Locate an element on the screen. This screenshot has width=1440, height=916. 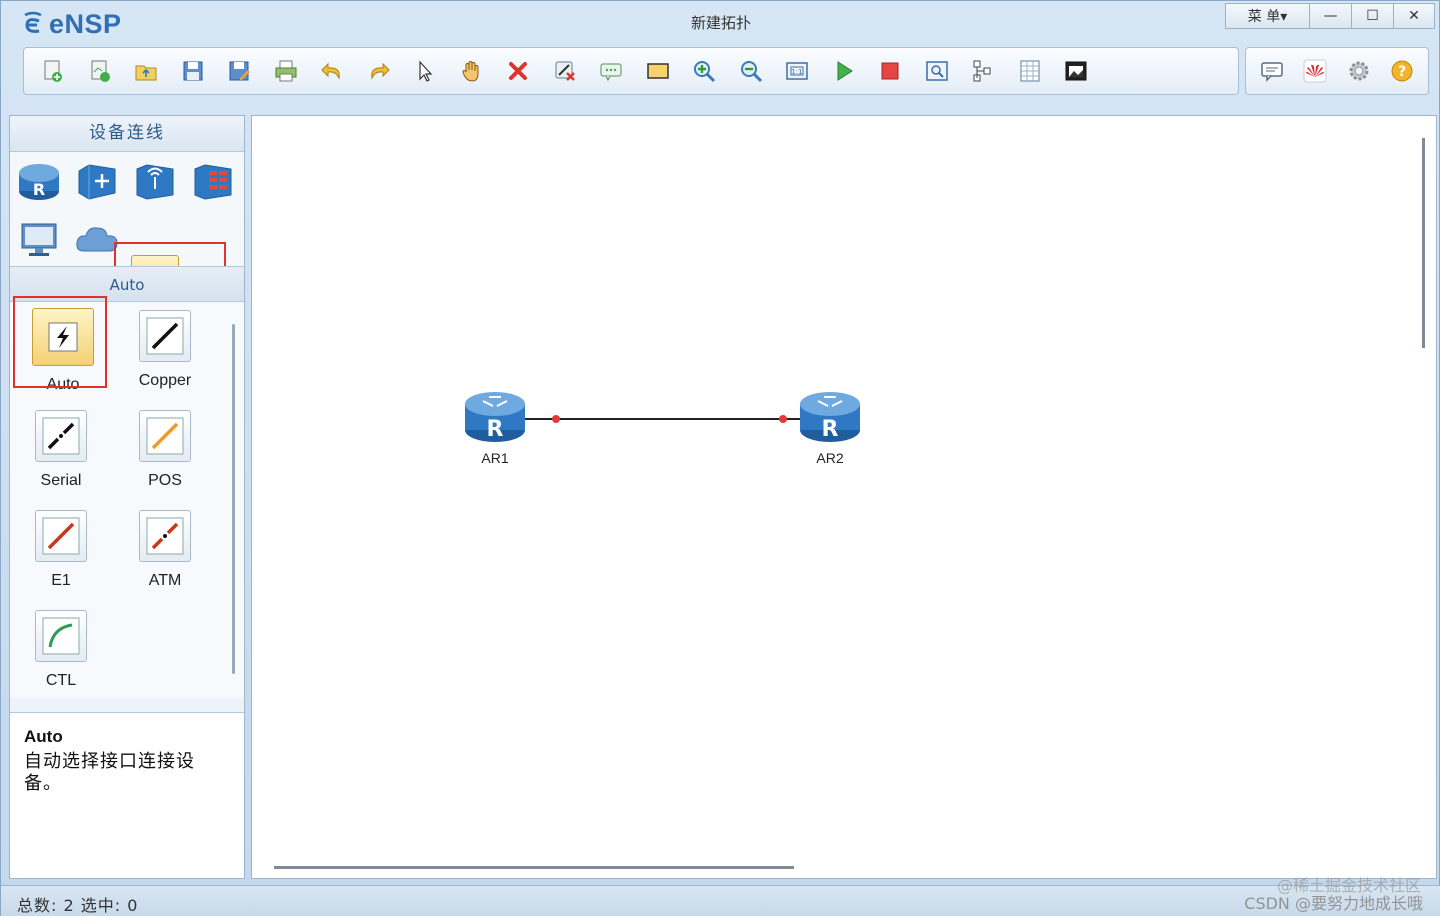
redo-button is located at coordinates (379, 71).